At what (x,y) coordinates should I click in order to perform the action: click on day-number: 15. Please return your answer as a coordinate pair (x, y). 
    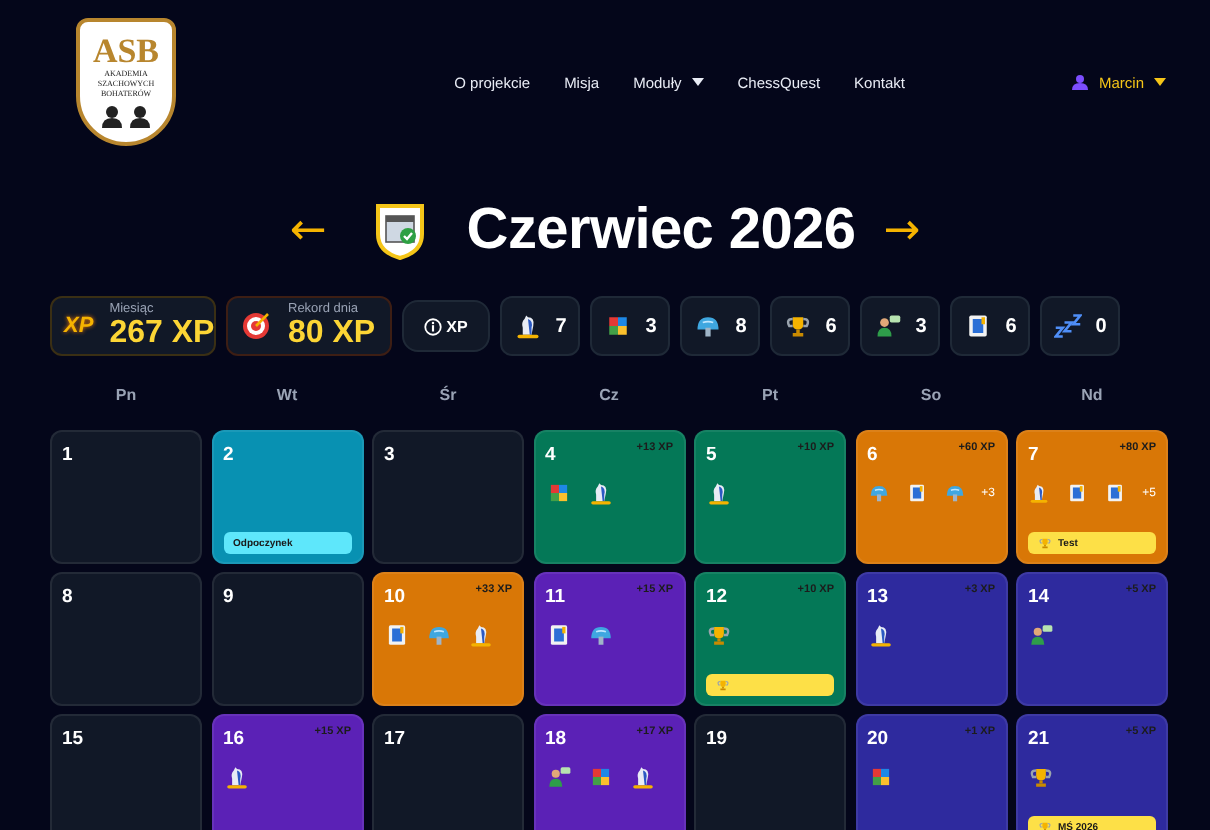
    Looking at the image, I should click on (73, 739).